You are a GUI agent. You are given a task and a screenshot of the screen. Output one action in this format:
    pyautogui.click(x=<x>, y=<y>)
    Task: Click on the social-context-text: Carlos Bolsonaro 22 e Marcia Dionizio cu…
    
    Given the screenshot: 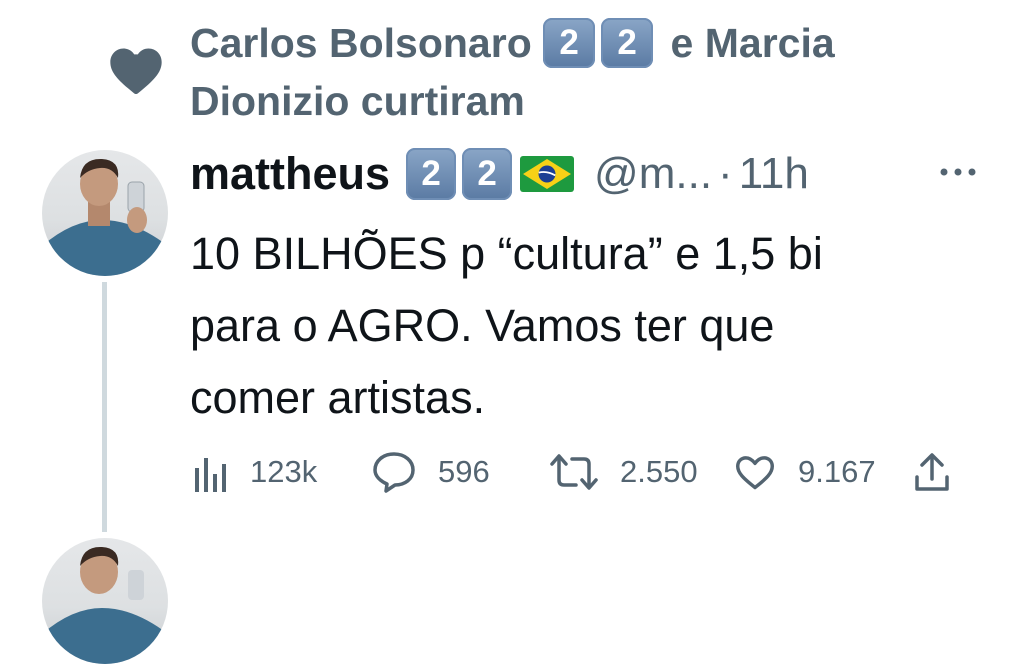 What is the action you would take?
    pyautogui.click(x=590, y=72)
    